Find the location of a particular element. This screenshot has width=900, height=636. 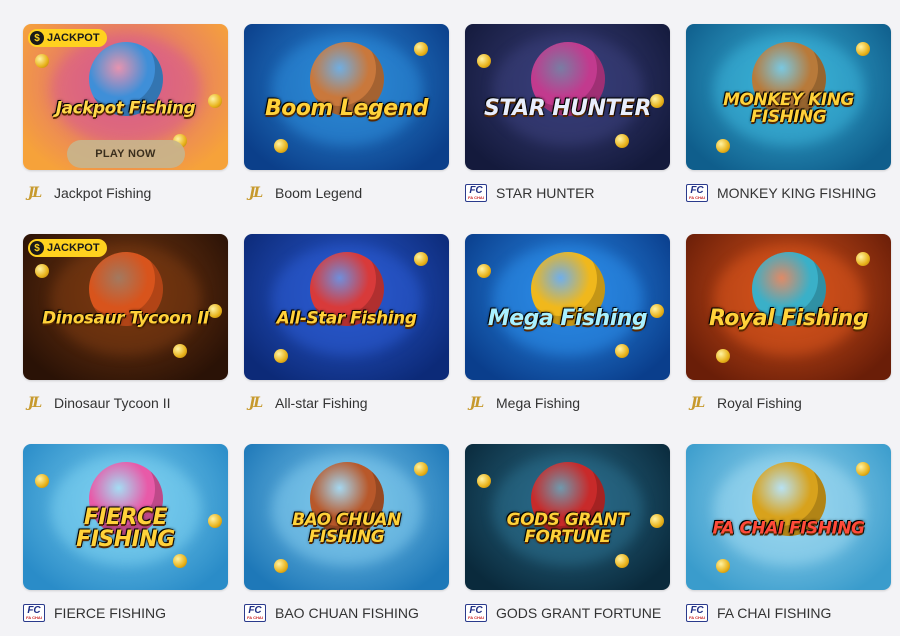

game-card: FIERCE FISHING FC FA CHAI FIERCE FISHING is located at coordinates (125, 533).